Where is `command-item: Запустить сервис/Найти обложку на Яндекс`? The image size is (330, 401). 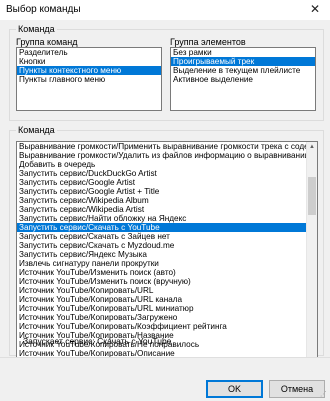
command-item: Запустить сервис/Найти обложку на Яндекс is located at coordinates (167, 218).